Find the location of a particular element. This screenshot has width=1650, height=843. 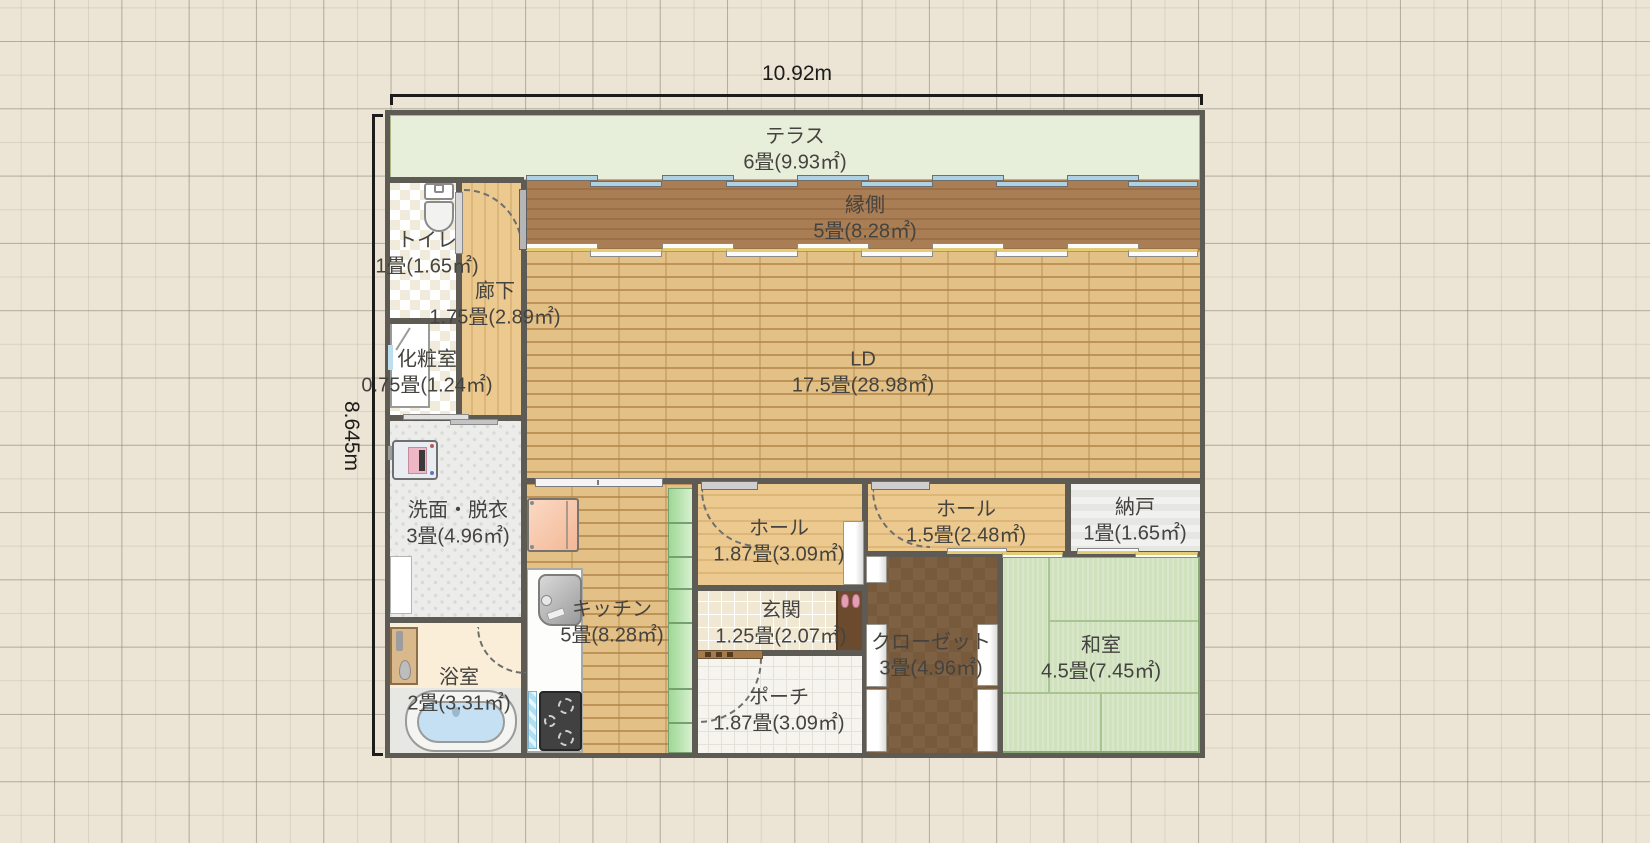

sink-faucet is located at coordinates (546, 600).